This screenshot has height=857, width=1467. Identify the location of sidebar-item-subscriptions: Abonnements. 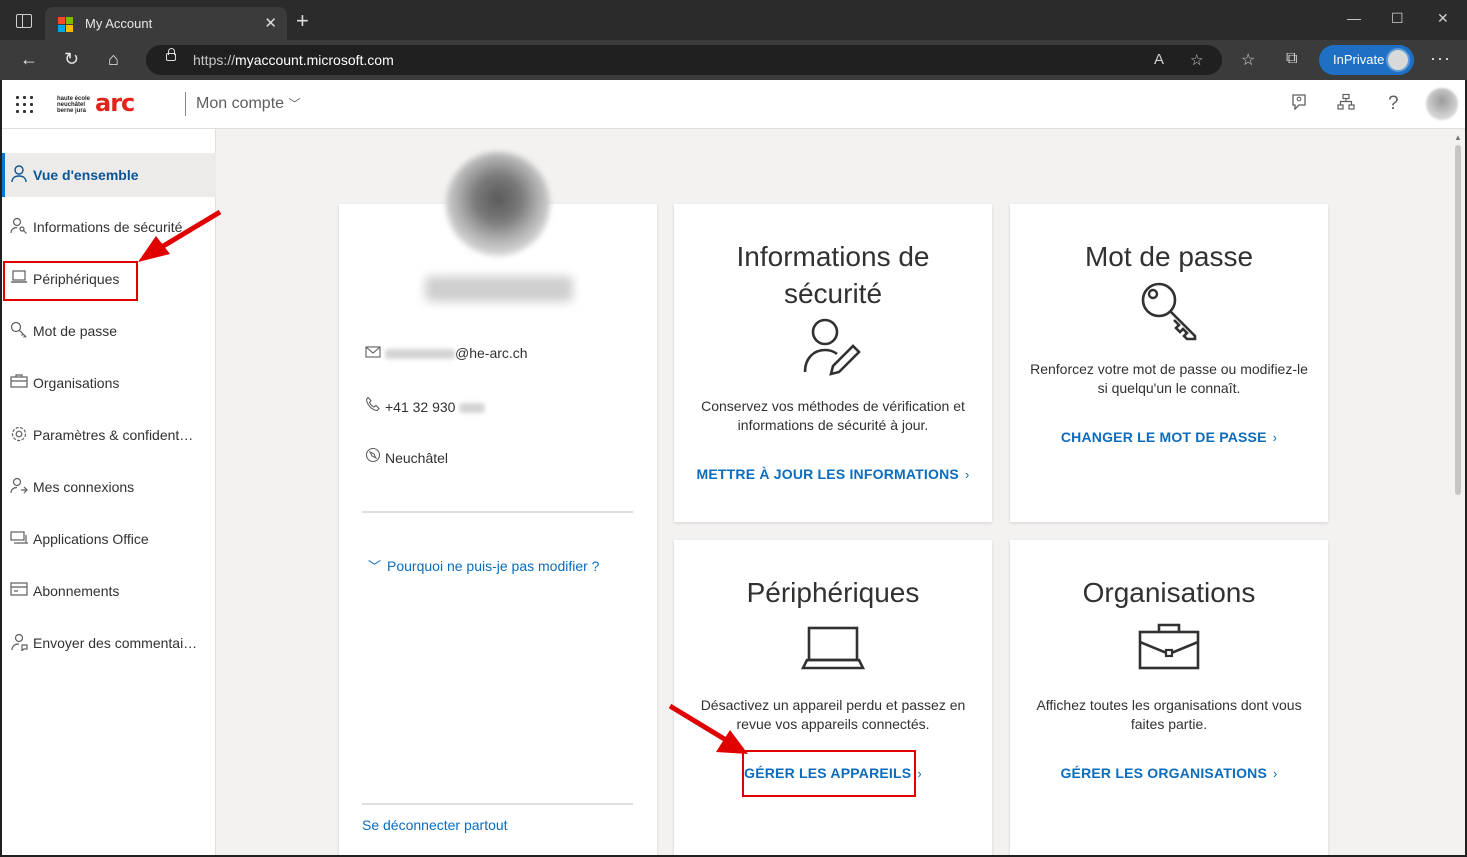
(109, 591).